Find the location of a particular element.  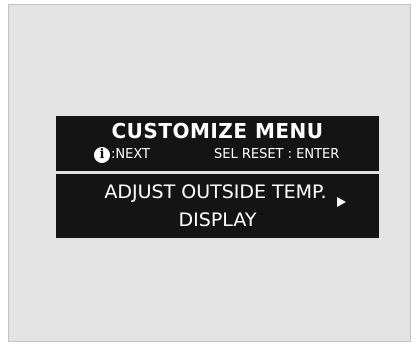

menu-header: CUSTOMIZE MENU i :NEXT SEL RESET : ENTER is located at coordinates (217, 143).